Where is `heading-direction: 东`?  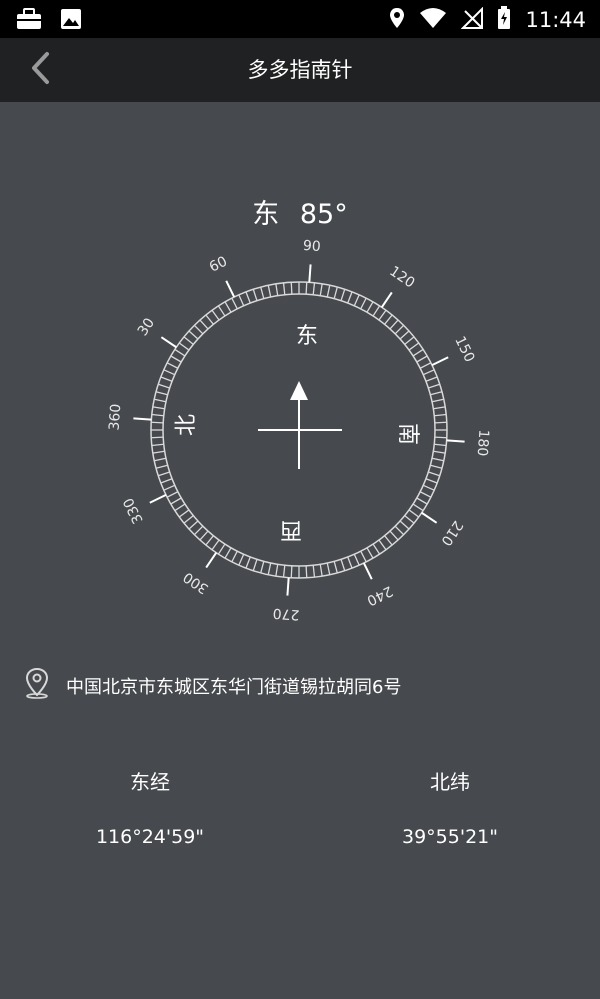
heading-direction: 东 is located at coordinates (266, 214).